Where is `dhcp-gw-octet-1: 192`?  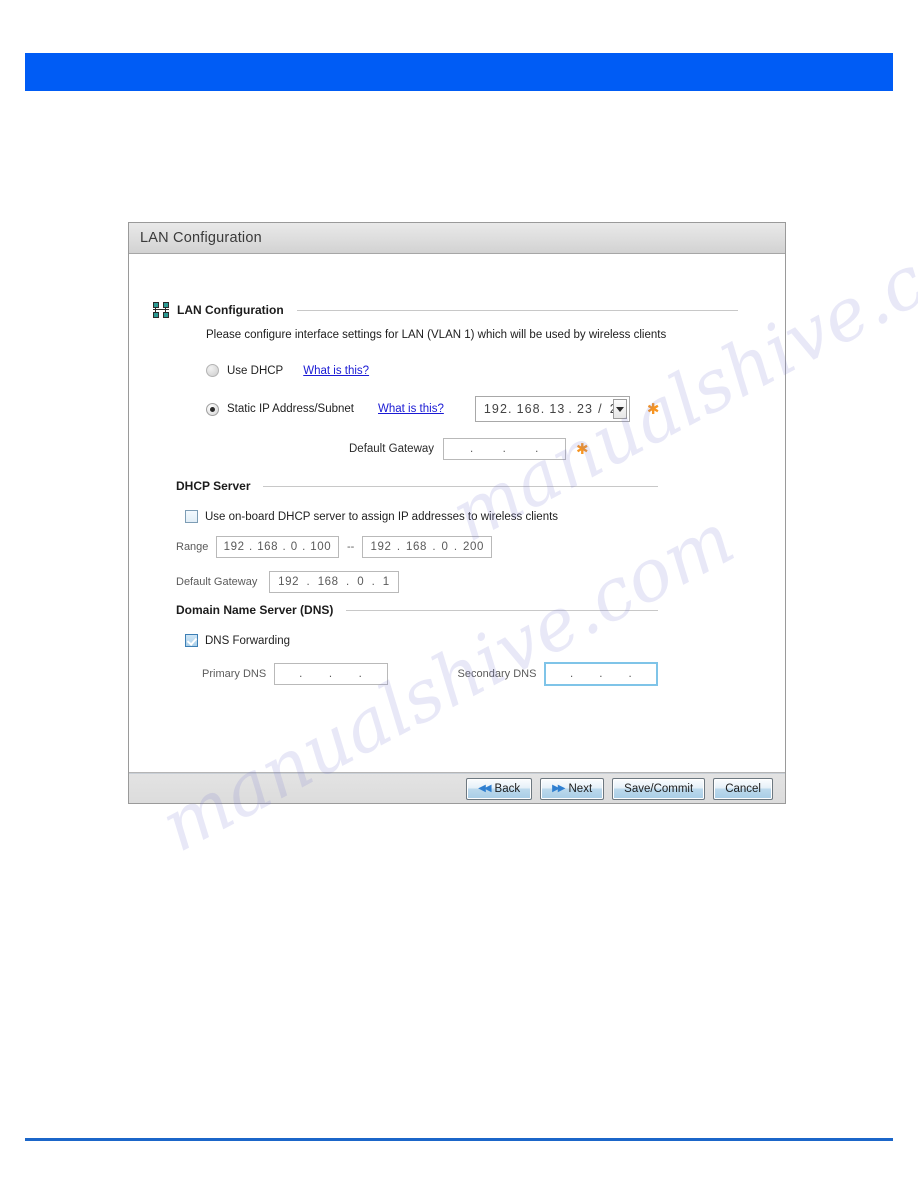
dhcp-gw-octet-1: 192 is located at coordinates (289, 582).